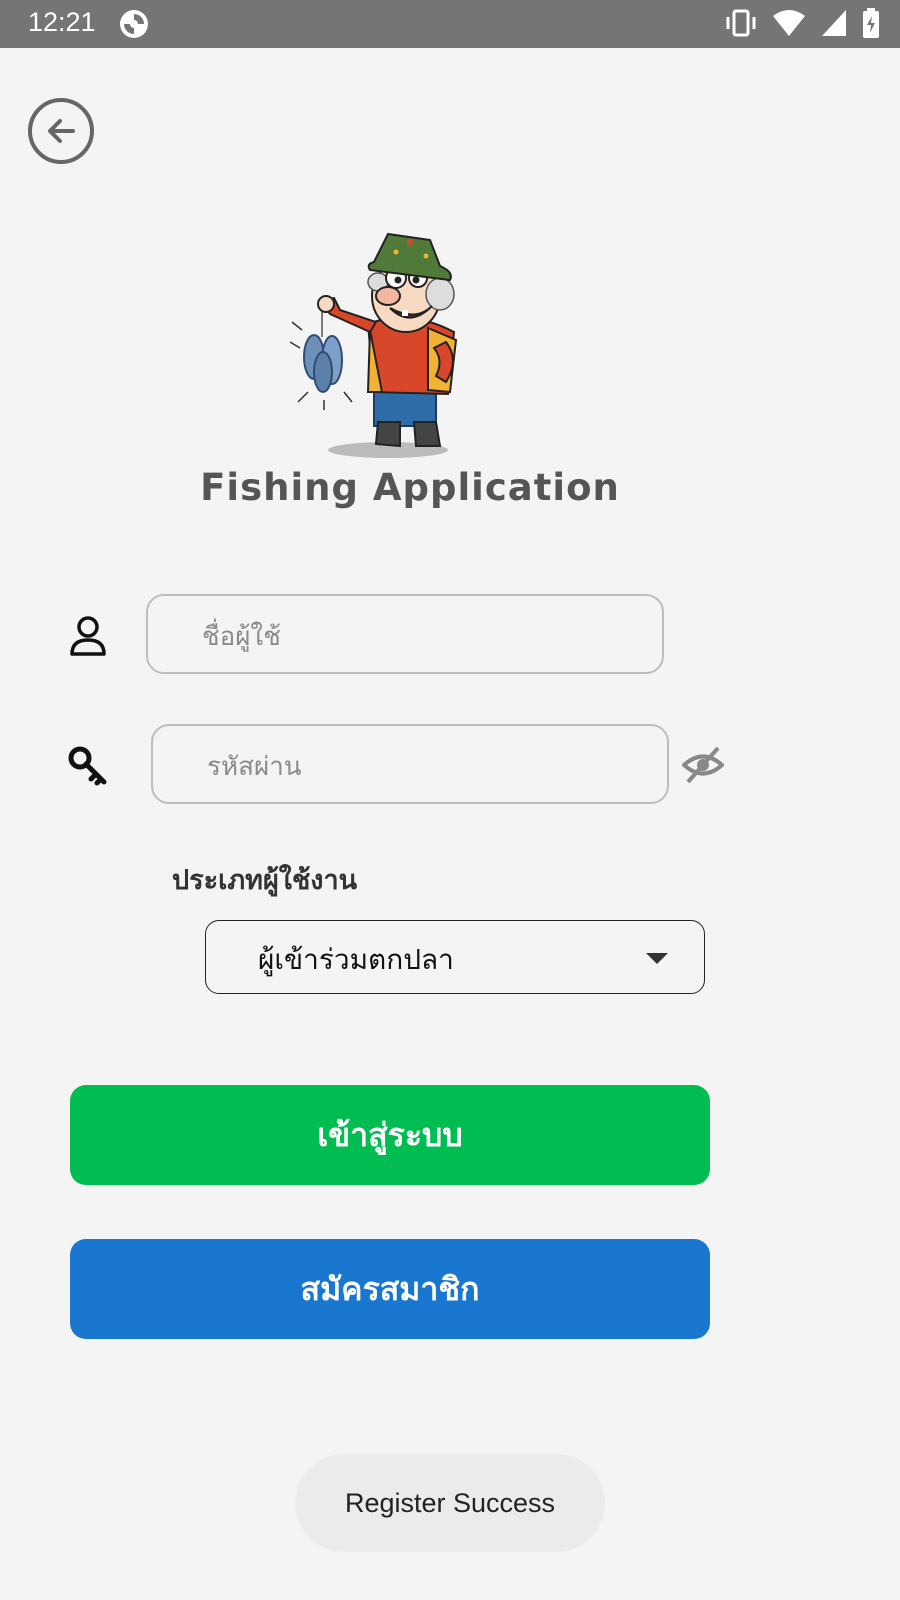 The image size is (900, 1600). What do you see at coordinates (62, 22) in the screenshot?
I see `status-time: 12:21` at bounding box center [62, 22].